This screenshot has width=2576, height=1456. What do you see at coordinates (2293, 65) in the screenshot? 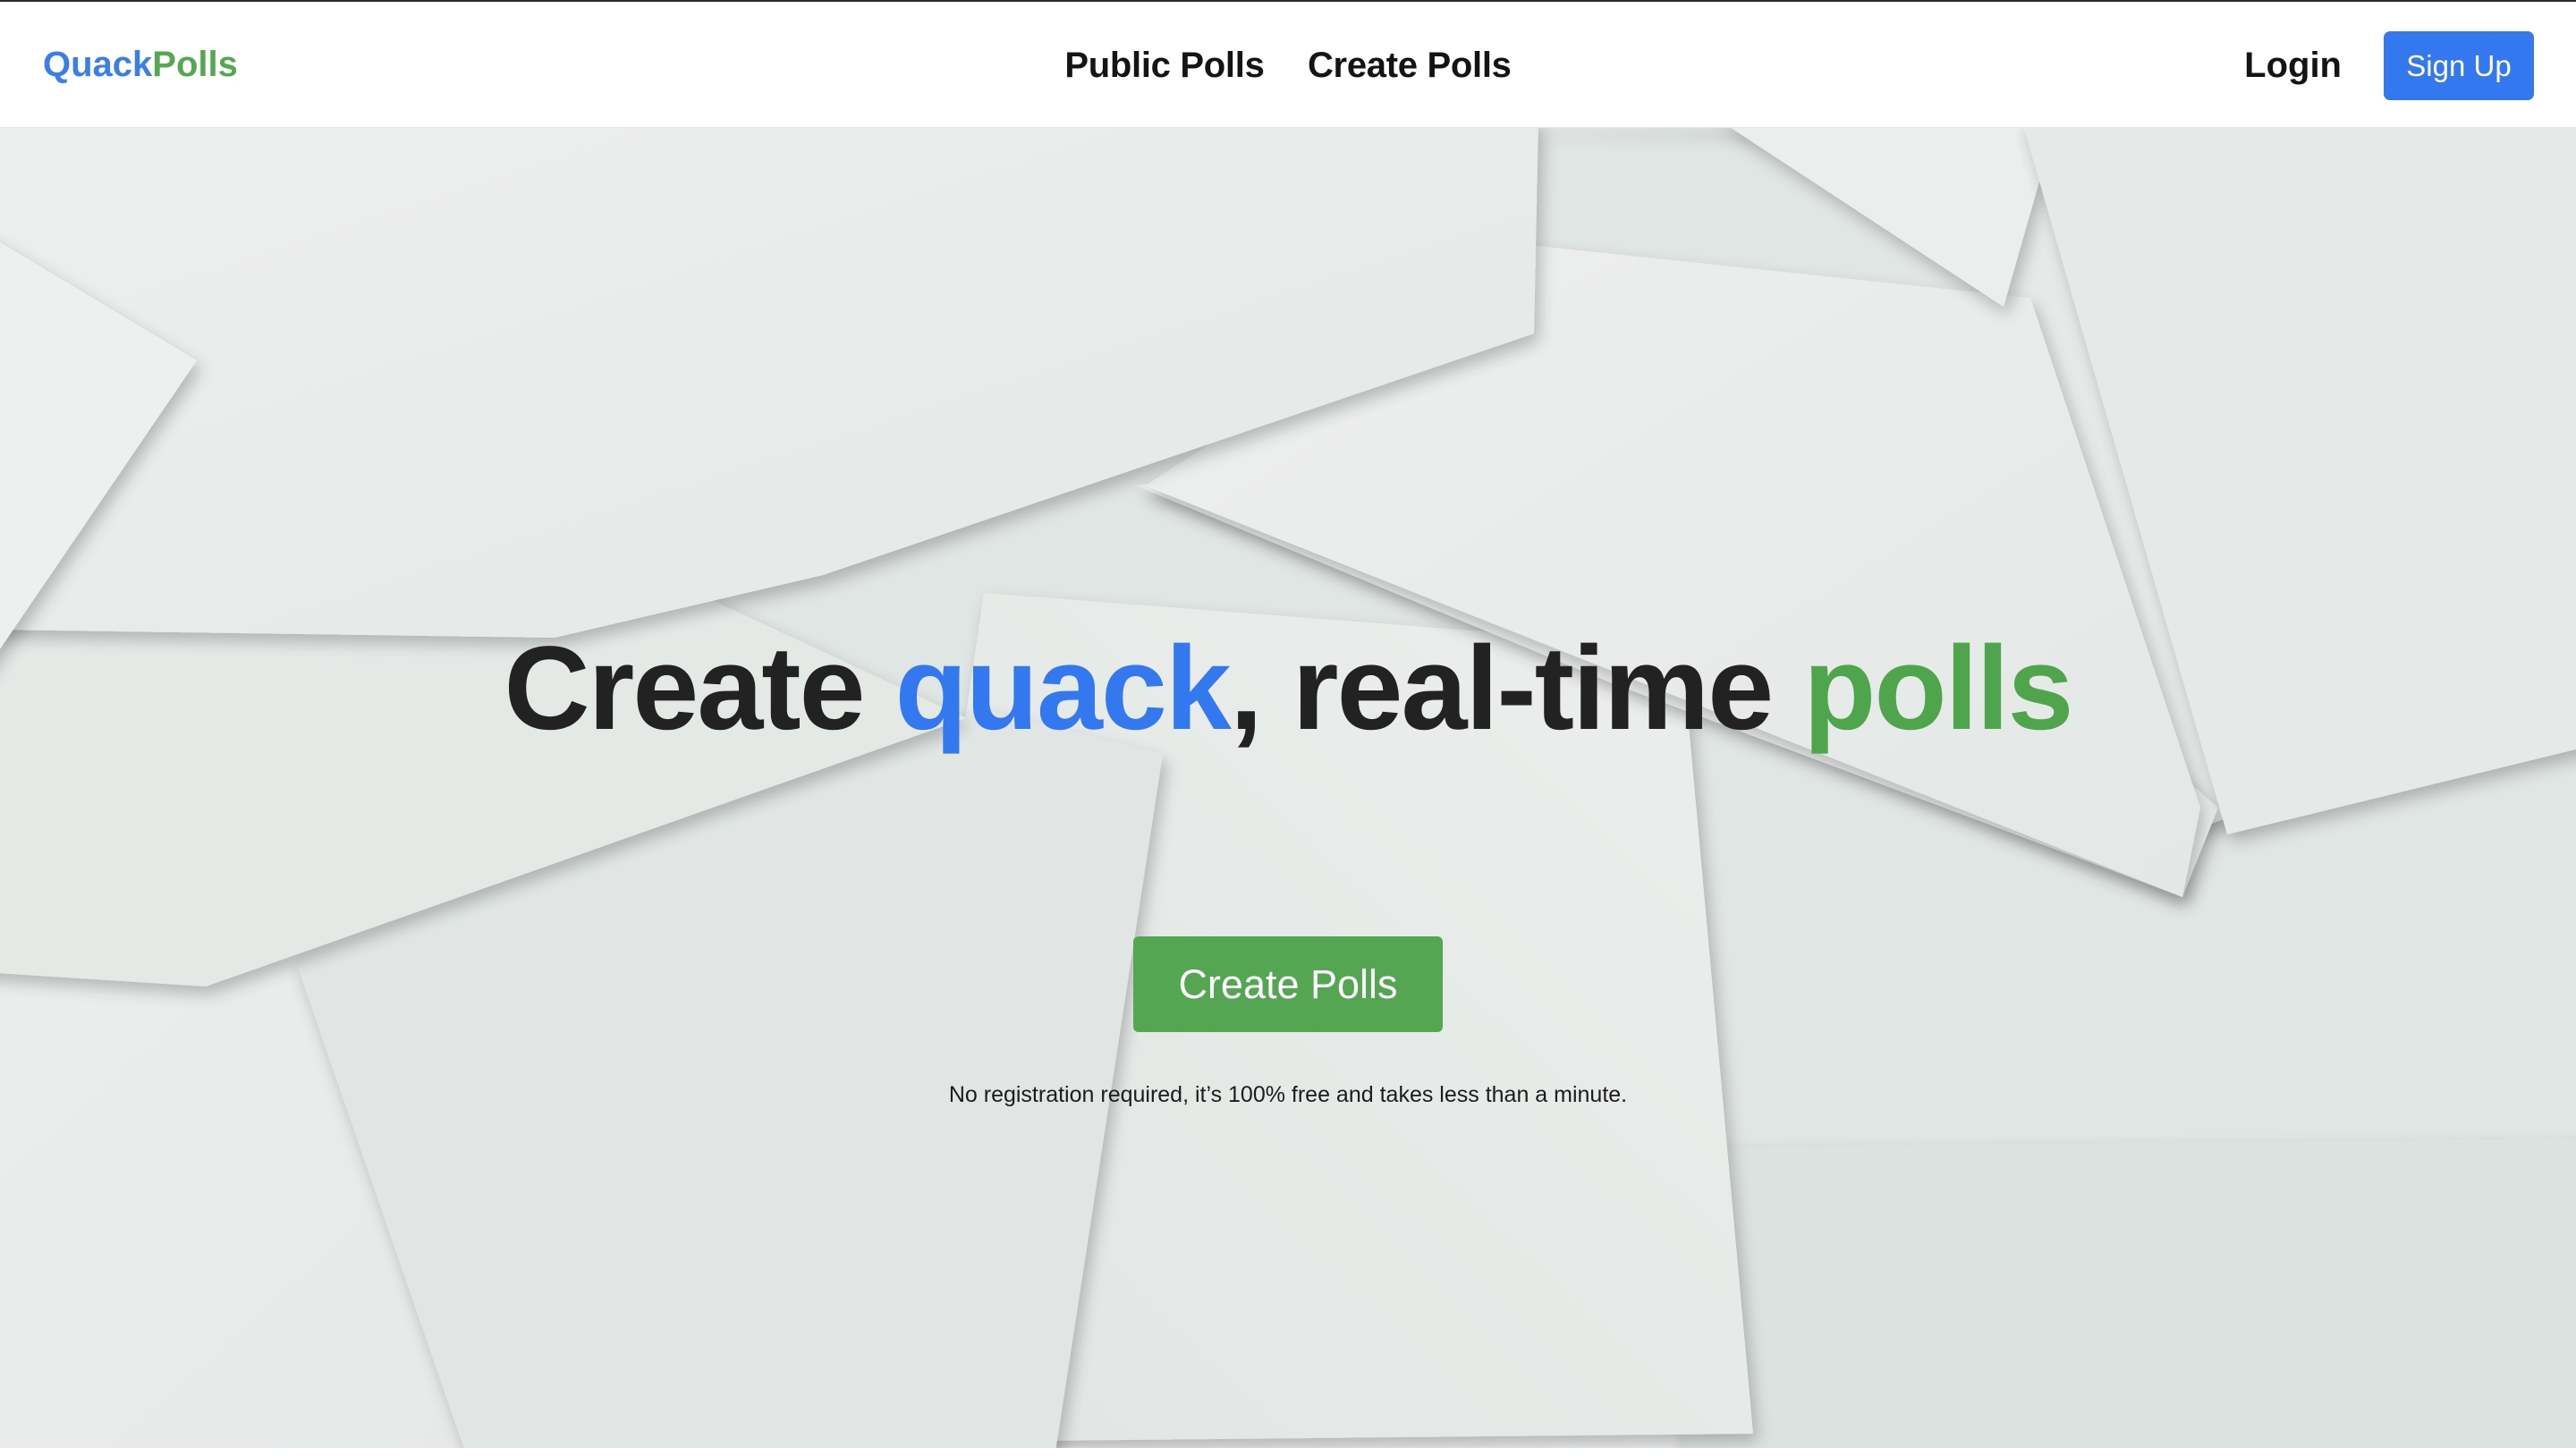
I see `login-link: Login` at bounding box center [2293, 65].